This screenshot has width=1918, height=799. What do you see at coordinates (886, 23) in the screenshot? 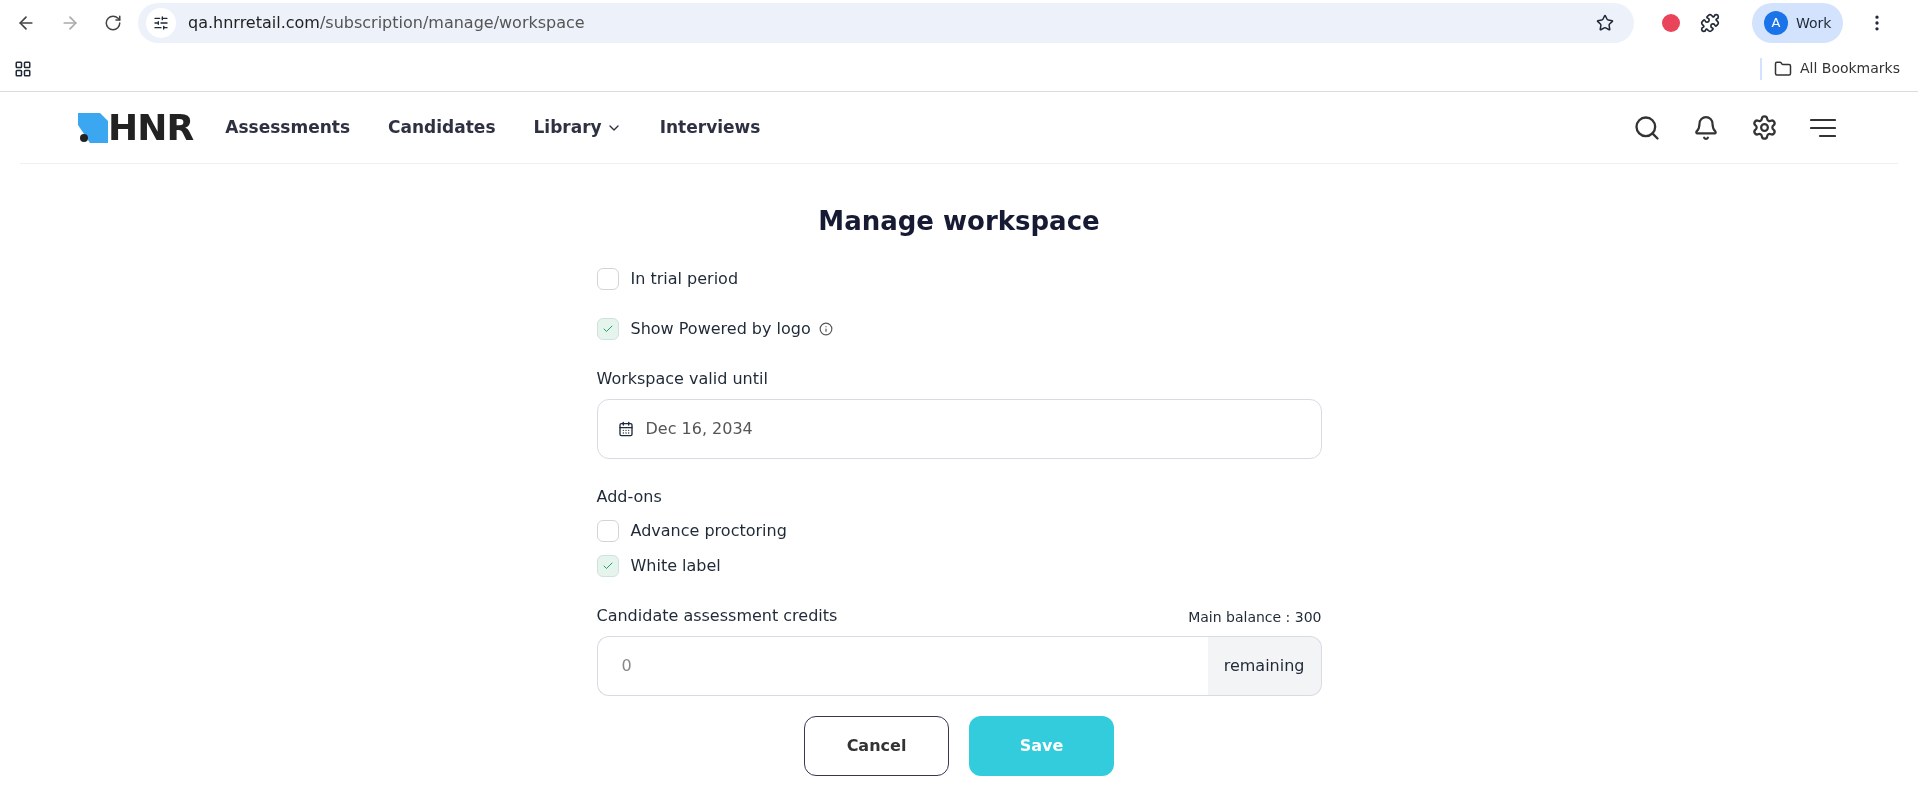
I see `address-bar: qa.hnrretail.com/subscription/manage/workspace` at bounding box center [886, 23].